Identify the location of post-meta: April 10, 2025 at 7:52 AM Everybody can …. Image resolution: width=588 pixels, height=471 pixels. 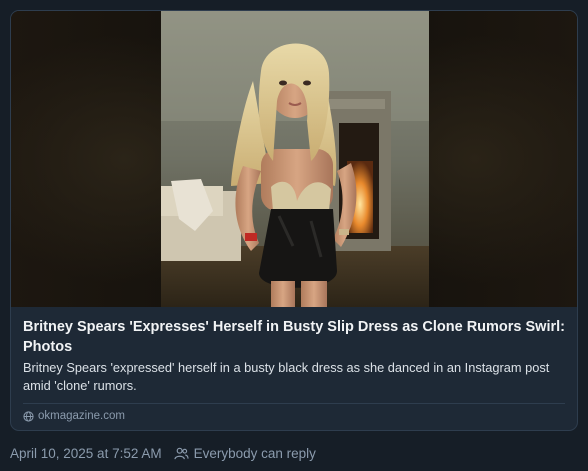
(163, 453).